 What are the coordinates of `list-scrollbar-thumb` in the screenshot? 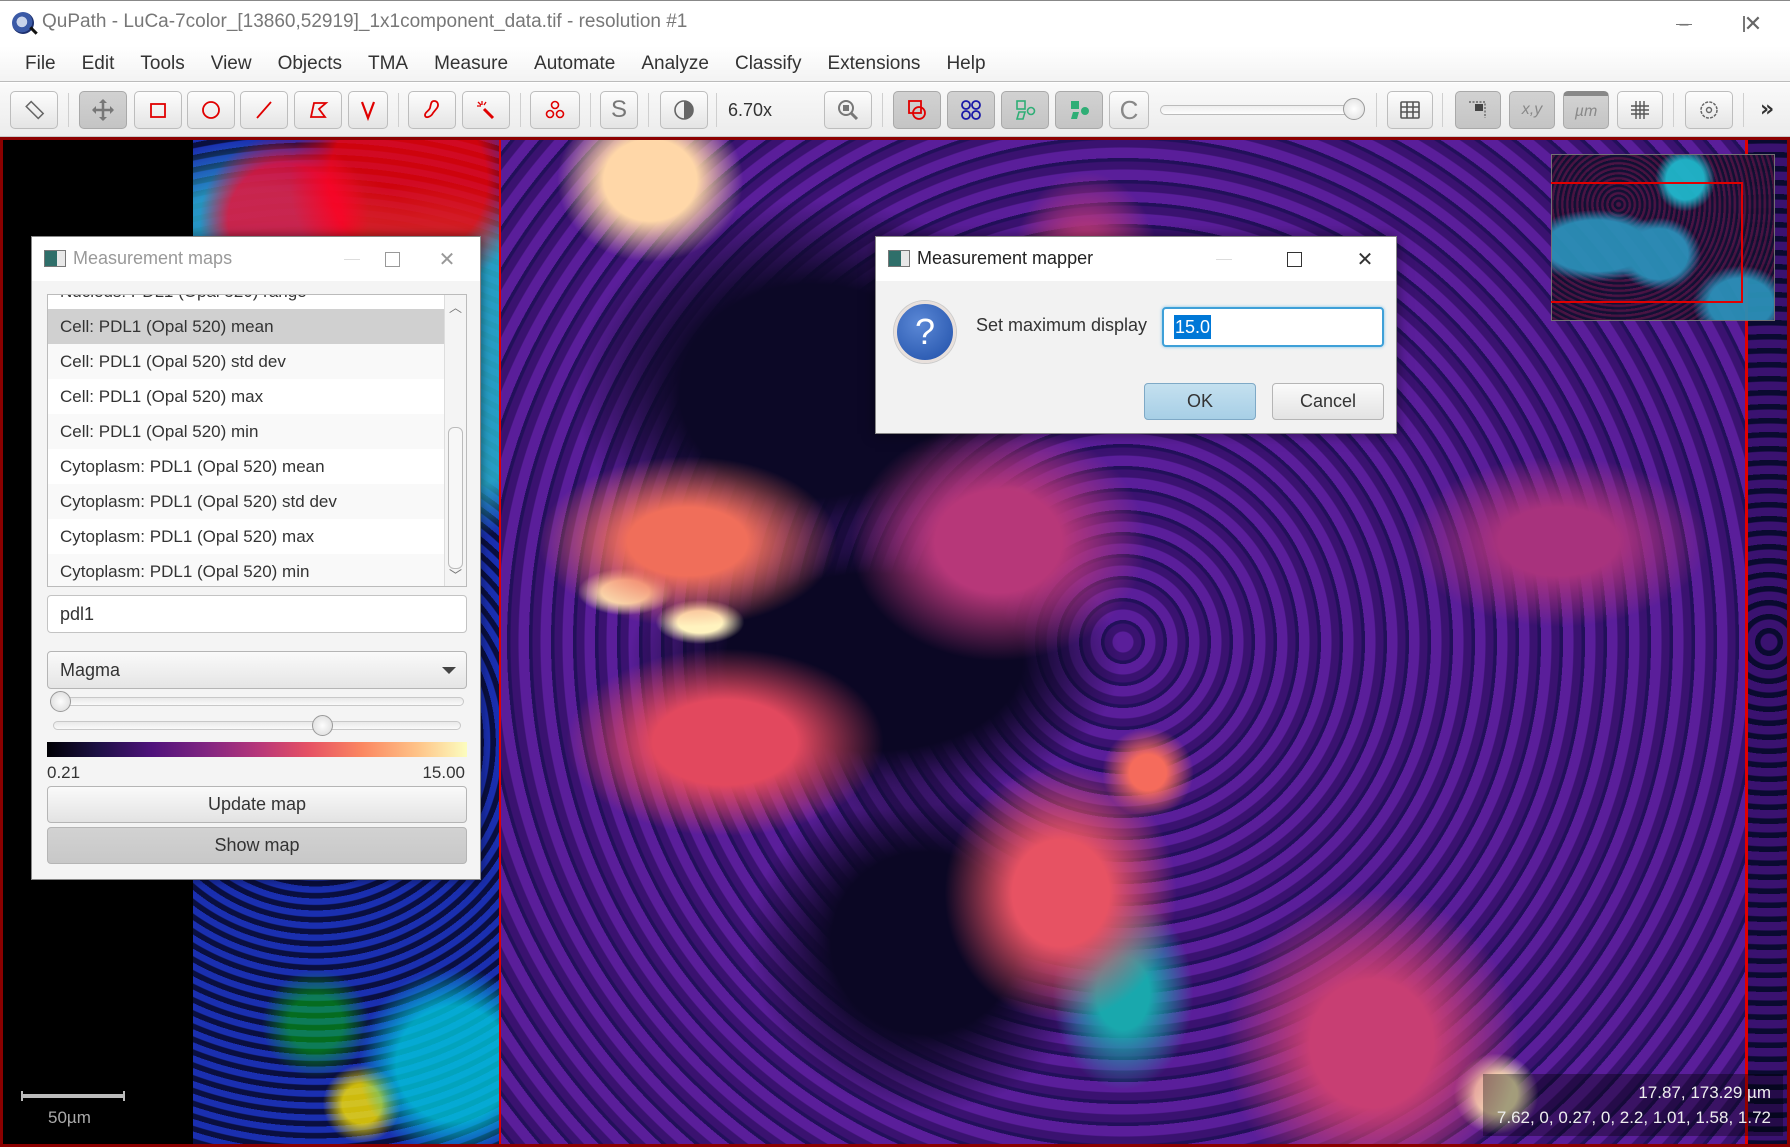 It's located at (455, 498).